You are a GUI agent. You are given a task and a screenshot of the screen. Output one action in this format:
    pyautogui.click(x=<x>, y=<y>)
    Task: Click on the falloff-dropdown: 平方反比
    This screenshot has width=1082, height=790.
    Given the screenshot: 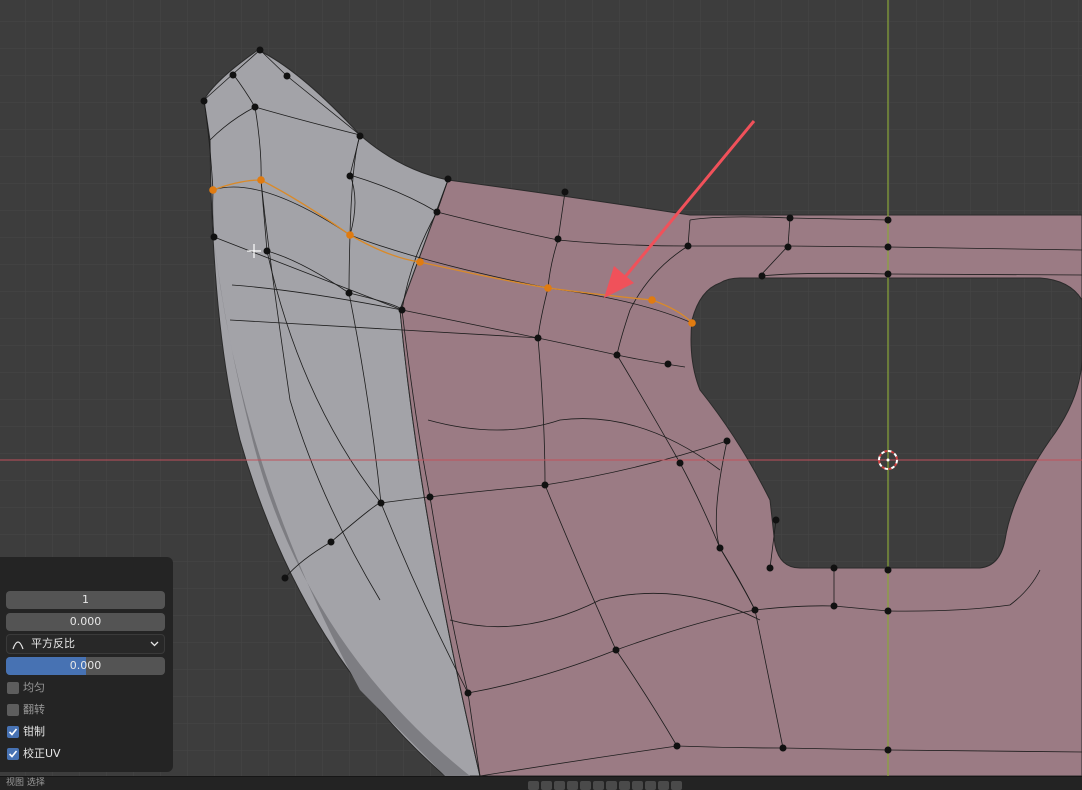 What is the action you would take?
    pyautogui.click(x=85, y=644)
    